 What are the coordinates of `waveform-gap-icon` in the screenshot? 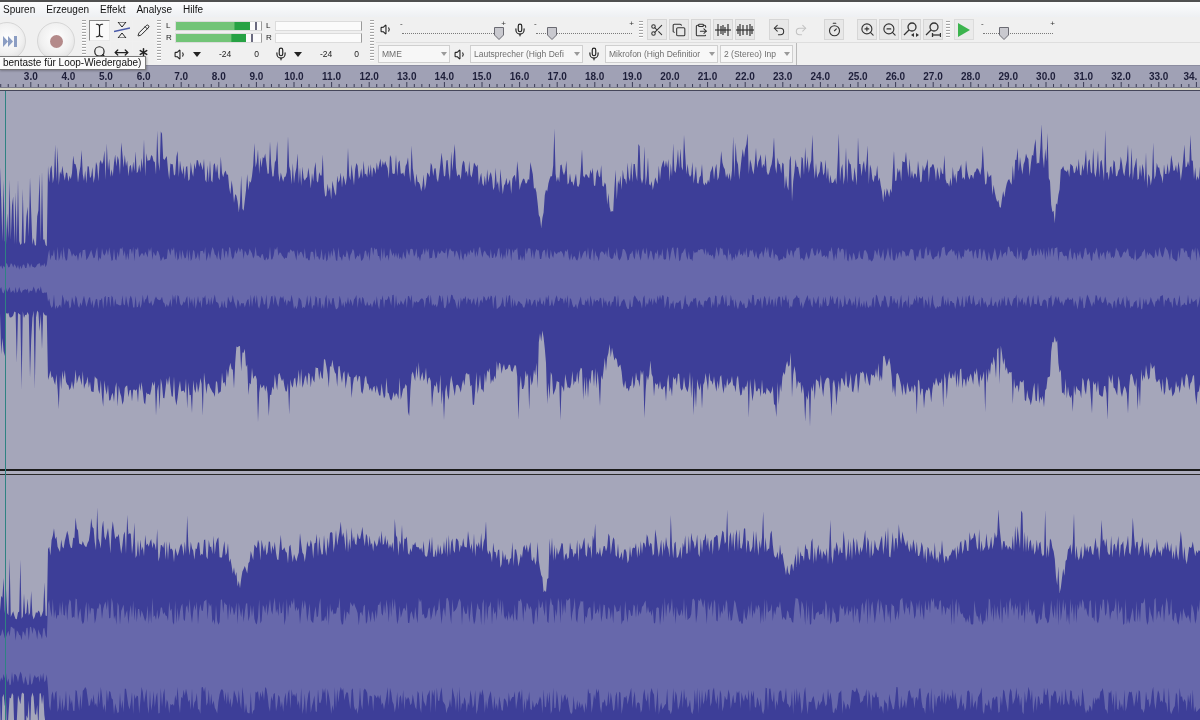 It's located at (745, 29).